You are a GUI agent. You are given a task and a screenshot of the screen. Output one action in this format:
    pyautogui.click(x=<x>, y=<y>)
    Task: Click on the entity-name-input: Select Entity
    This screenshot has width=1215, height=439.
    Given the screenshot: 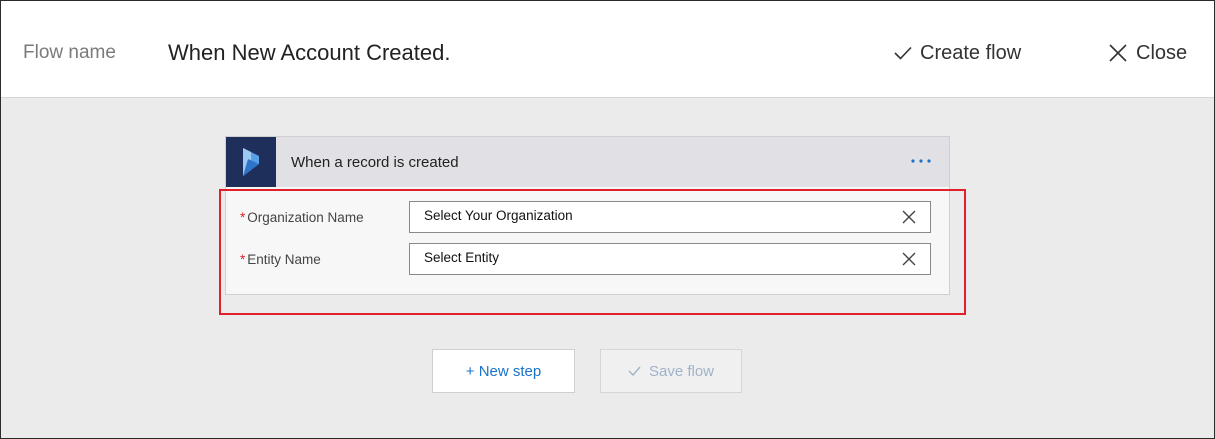 What is the action you would take?
    pyautogui.click(x=670, y=259)
    